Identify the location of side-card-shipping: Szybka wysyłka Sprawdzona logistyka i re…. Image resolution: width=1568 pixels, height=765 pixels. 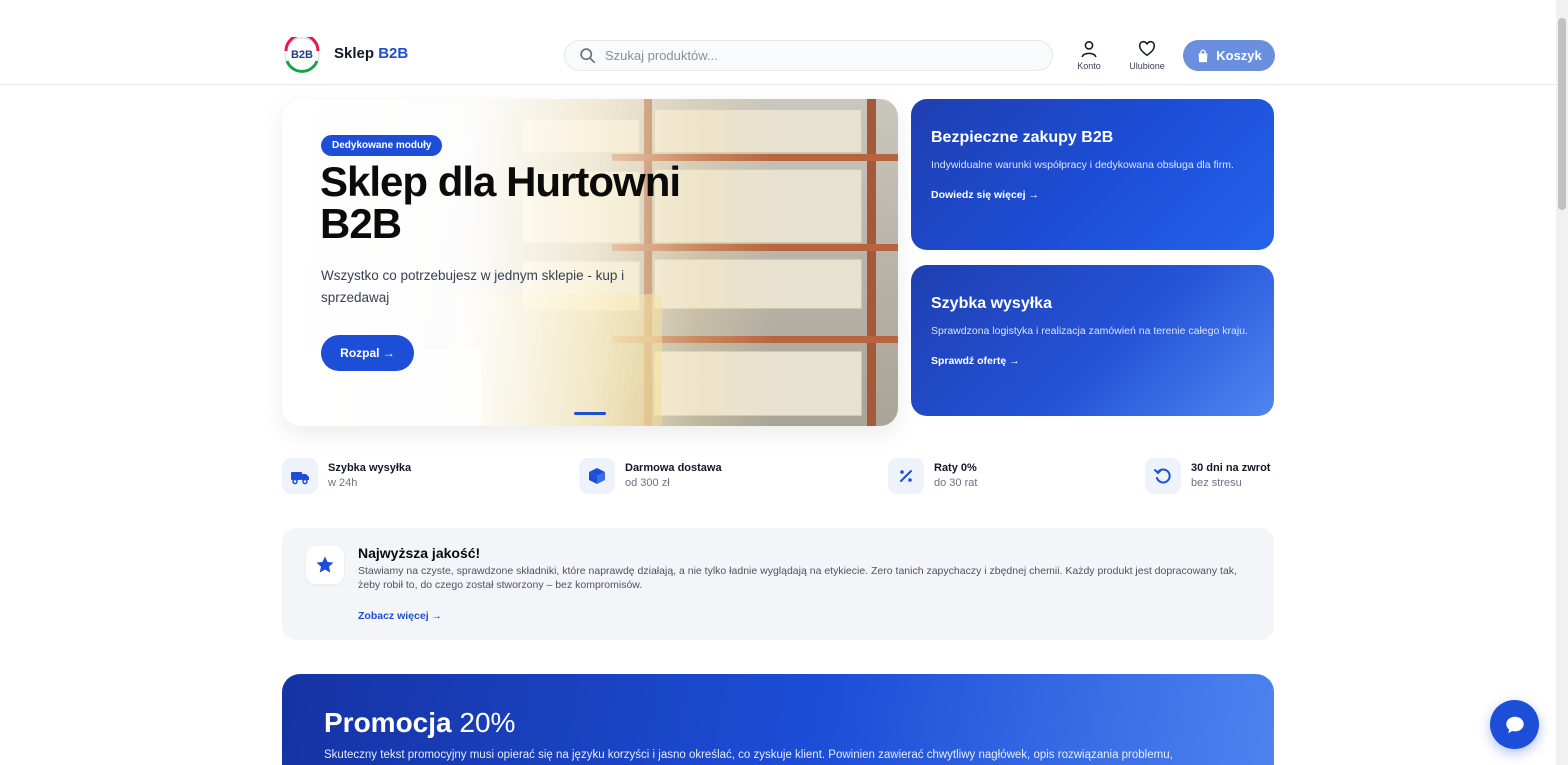
(1092, 340).